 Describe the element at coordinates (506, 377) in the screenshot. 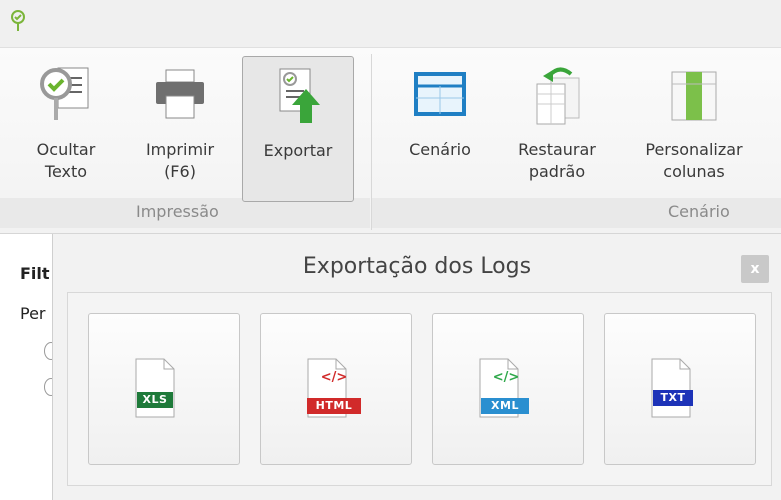

I see `xml-code-glyph: </>` at that location.